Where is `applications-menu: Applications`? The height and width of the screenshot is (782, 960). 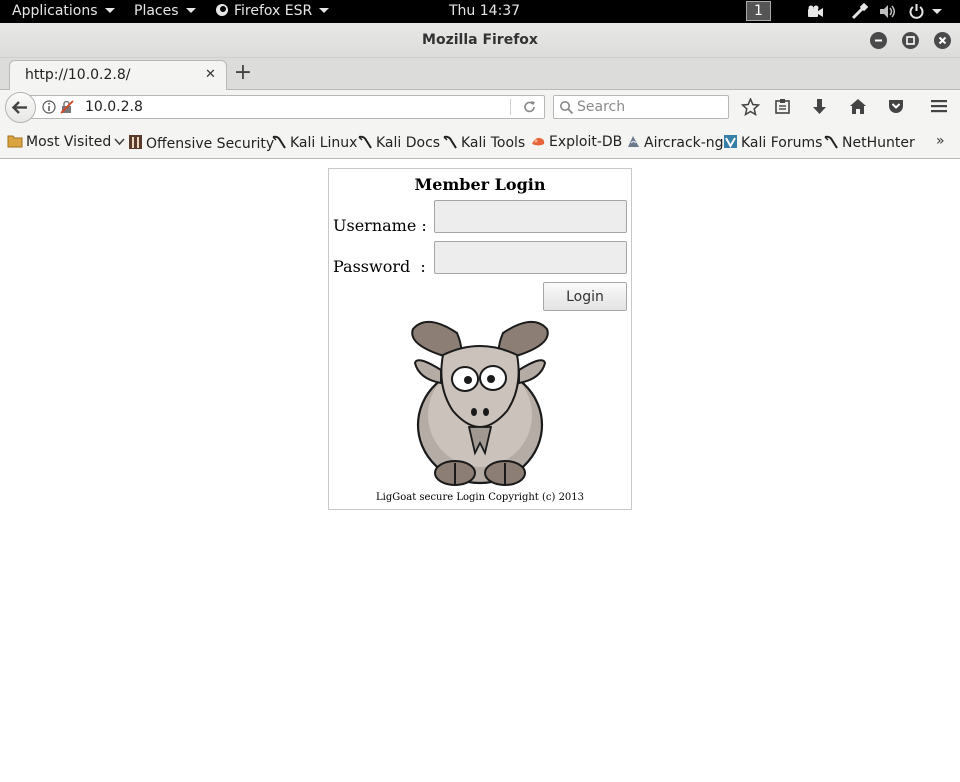 applications-menu: Applications is located at coordinates (63, 11).